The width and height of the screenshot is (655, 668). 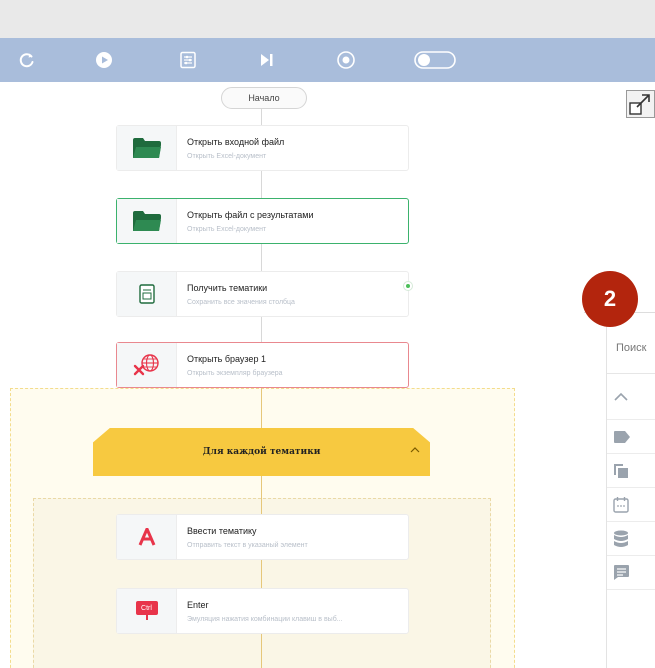 I want to click on database-category, so click(x=631, y=539).